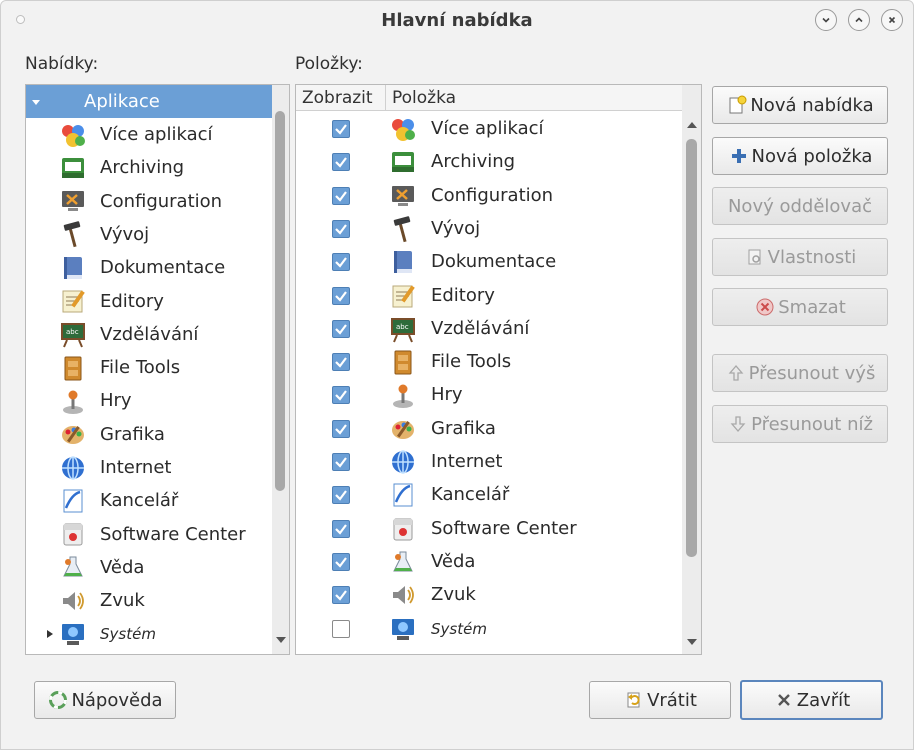 This screenshot has height=750, width=914. I want to click on new-separator-button: Nový oddělovač, so click(800, 206).